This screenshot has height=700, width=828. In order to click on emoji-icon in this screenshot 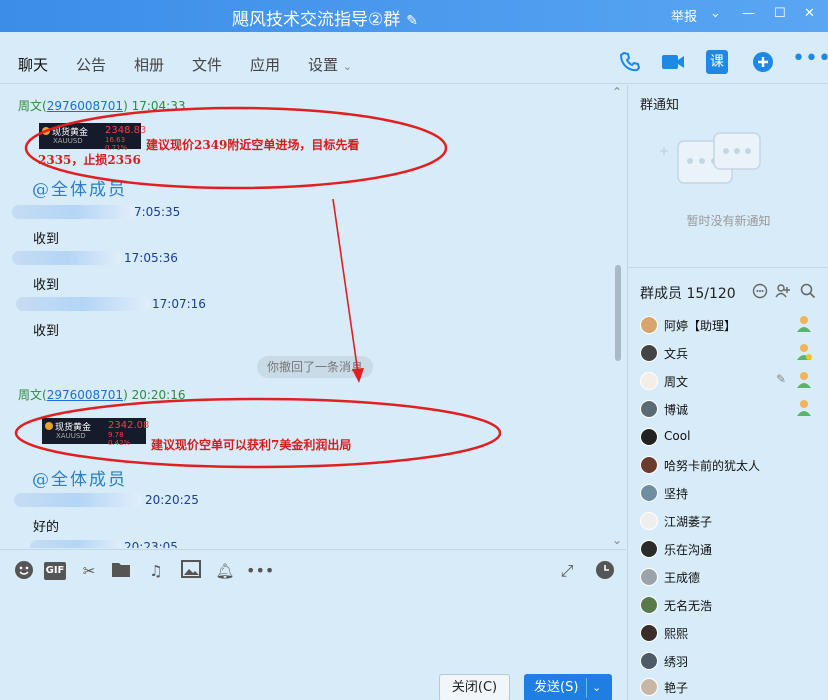, I will do `click(24, 571)`.